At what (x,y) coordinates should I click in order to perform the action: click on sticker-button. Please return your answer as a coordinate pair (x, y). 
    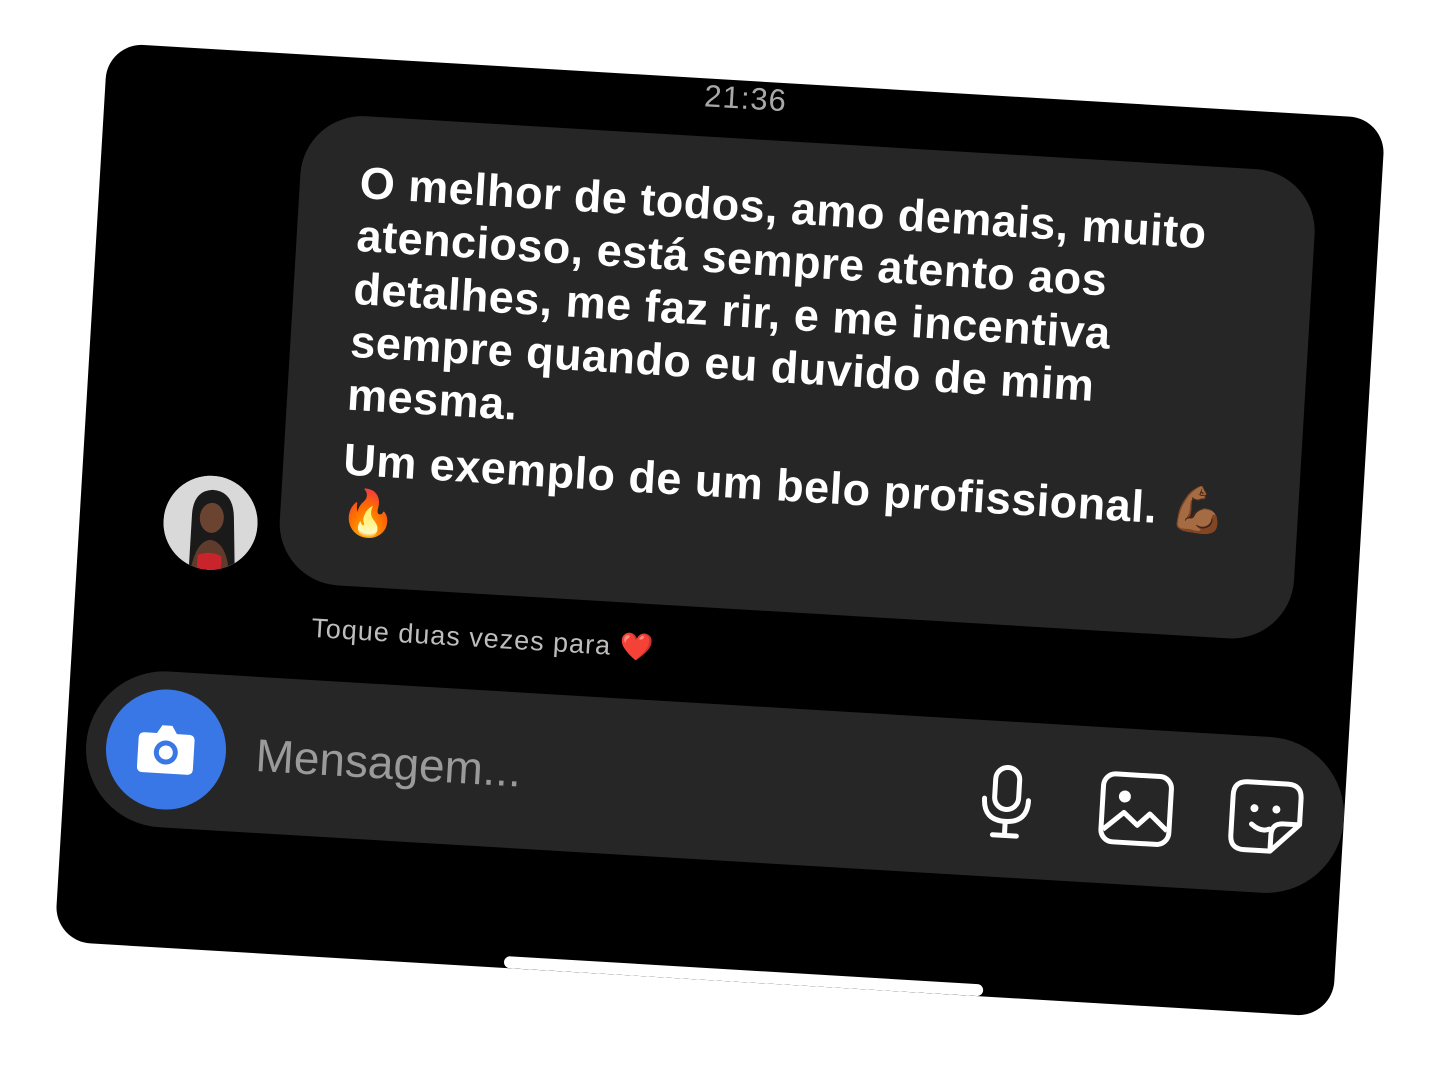
    Looking at the image, I should click on (1266, 816).